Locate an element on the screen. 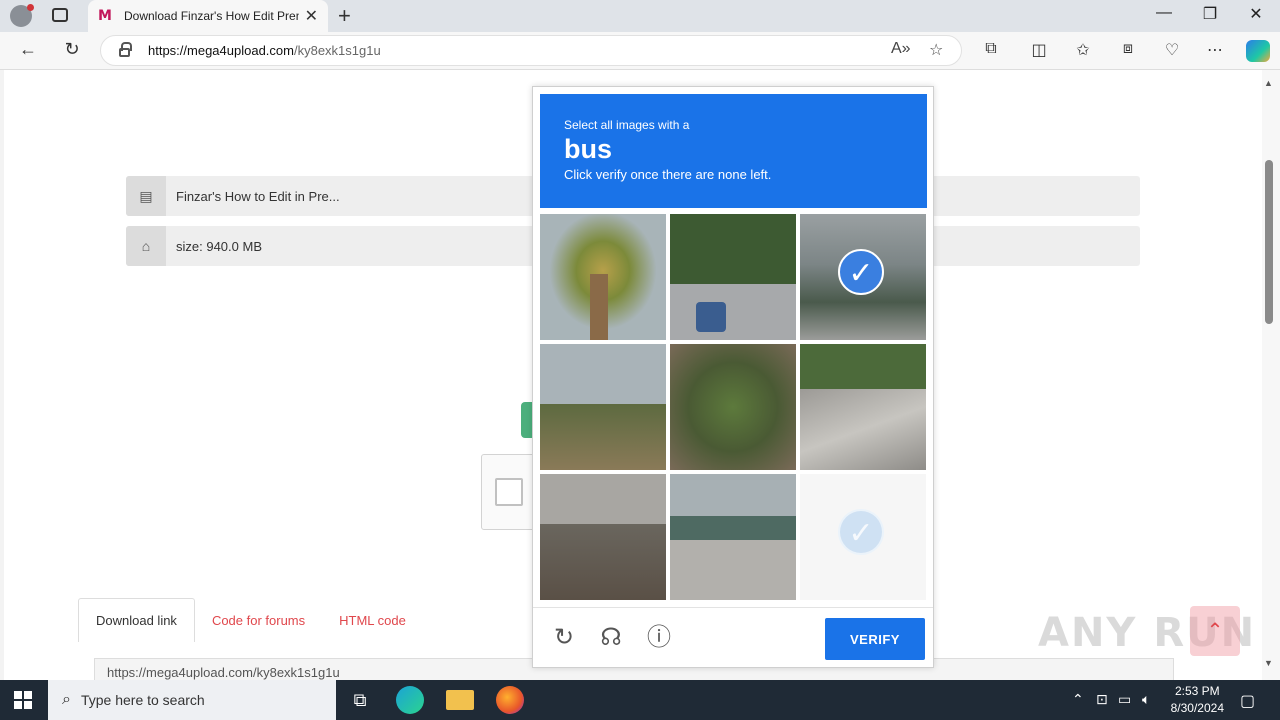 The image size is (1280, 720). tray-chevron-icon: ⌃ is located at coordinates (1078, 699).